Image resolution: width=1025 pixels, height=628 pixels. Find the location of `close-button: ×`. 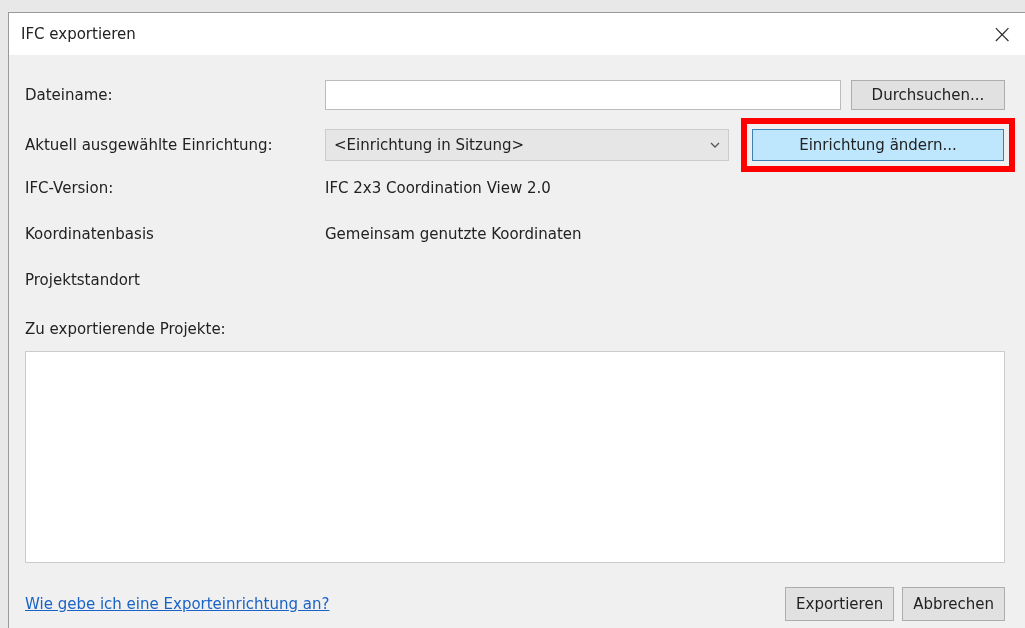

close-button: × is located at coordinates (1002, 34).